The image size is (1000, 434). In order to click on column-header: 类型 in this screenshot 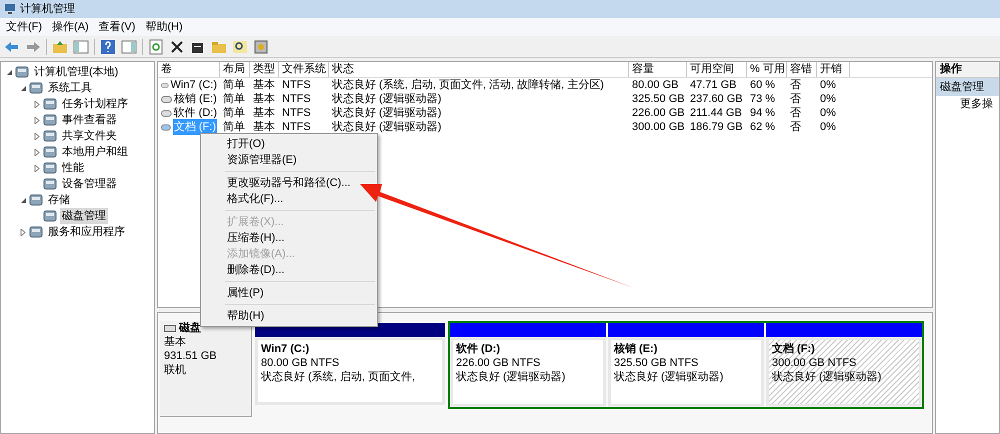, I will do `click(264, 69)`.